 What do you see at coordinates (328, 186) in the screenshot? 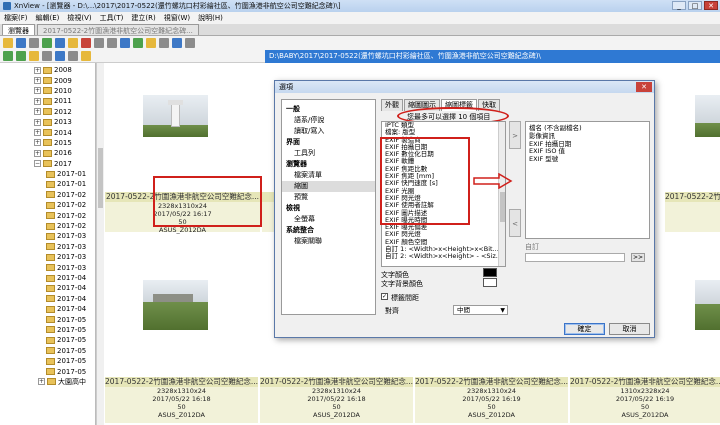
I see `category-thumbnail: 縮圖` at bounding box center [328, 186].